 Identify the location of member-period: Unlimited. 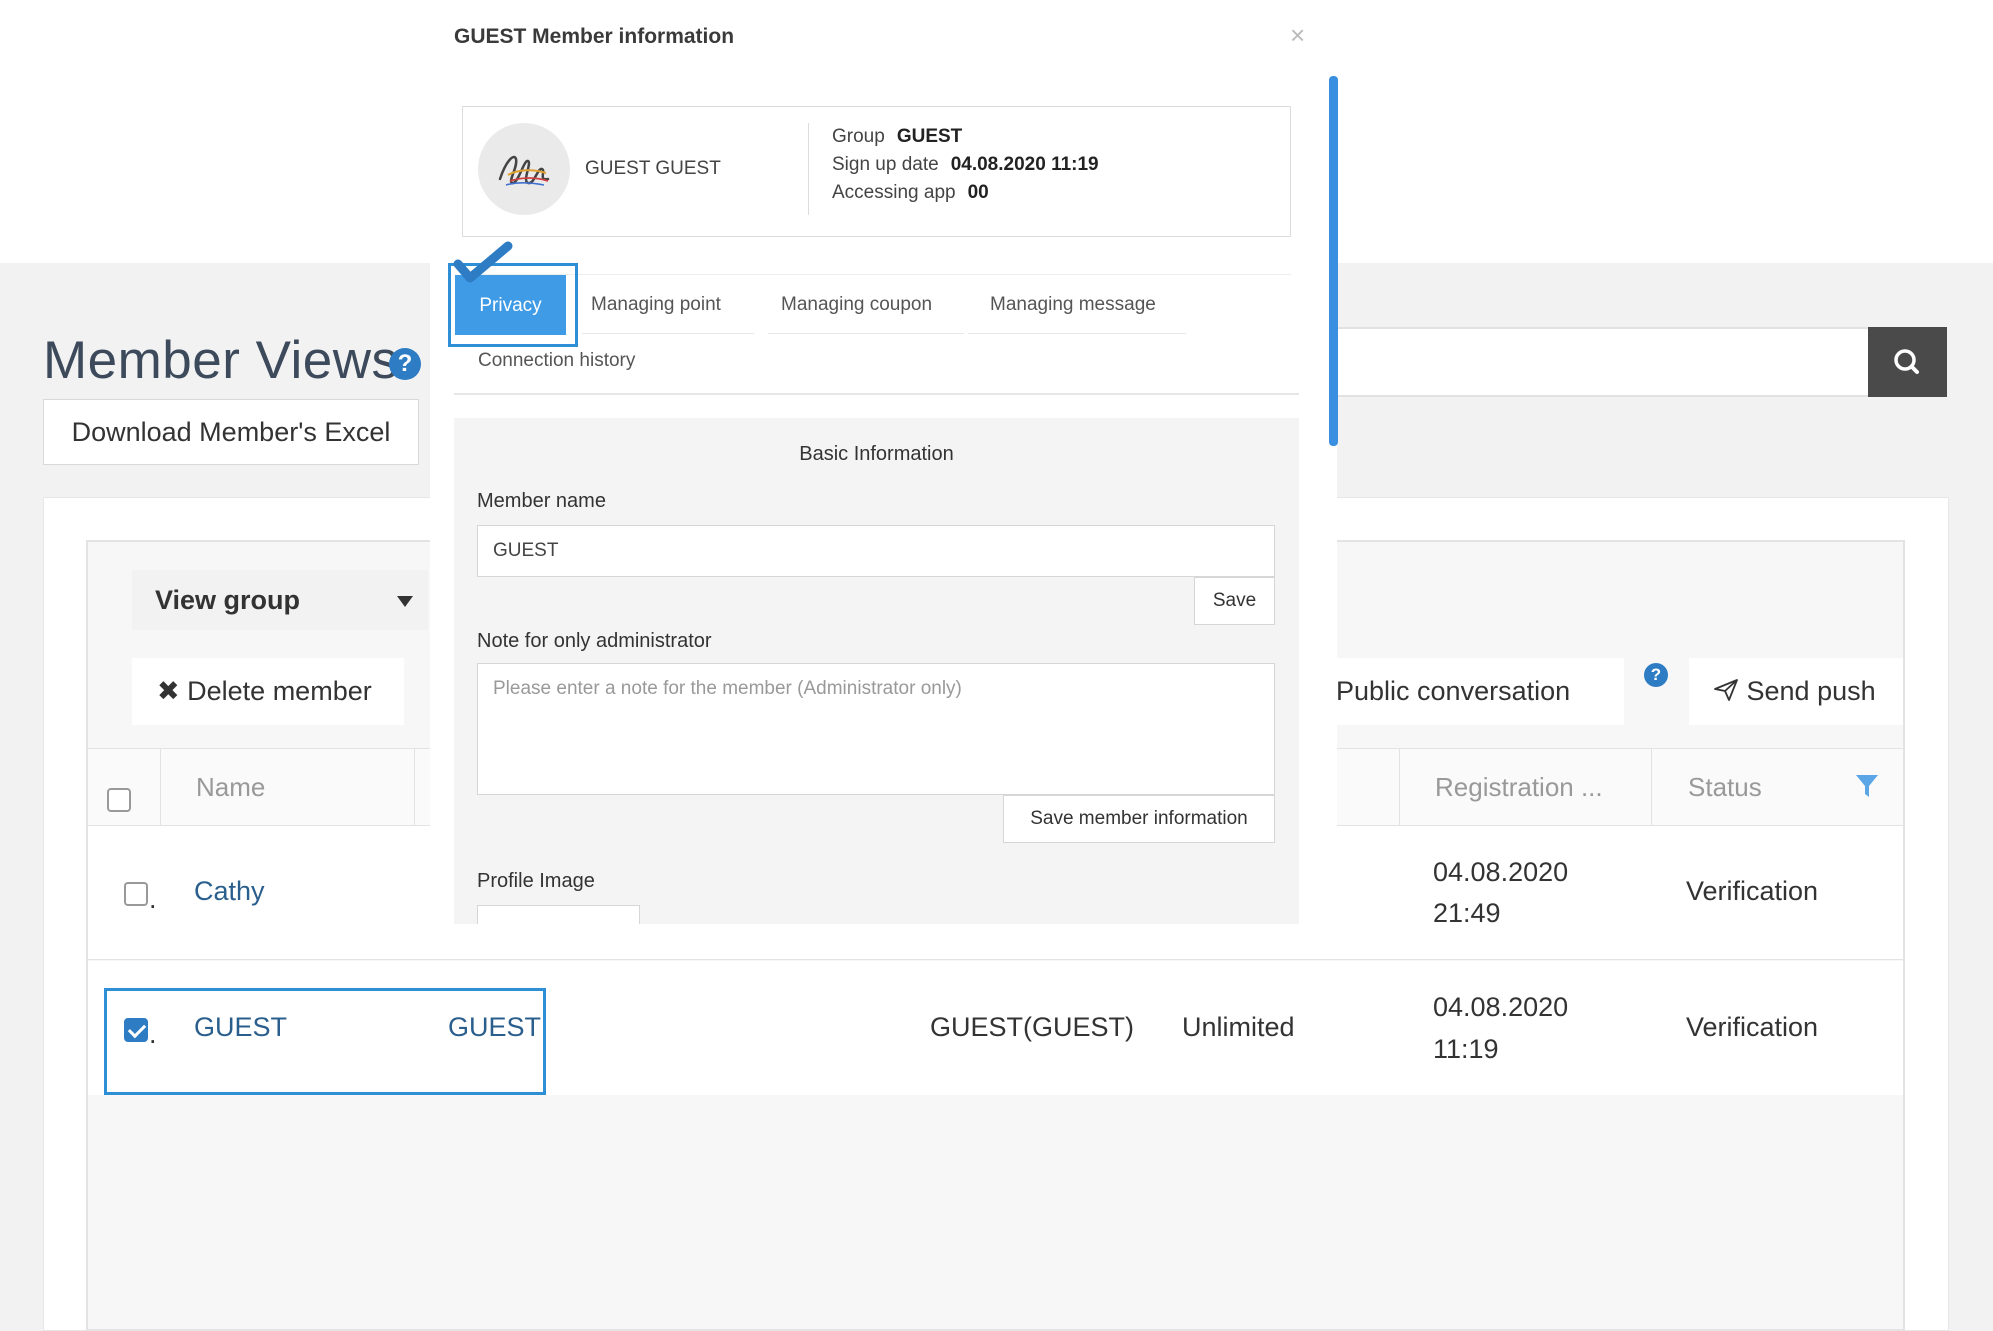
(1238, 1027).